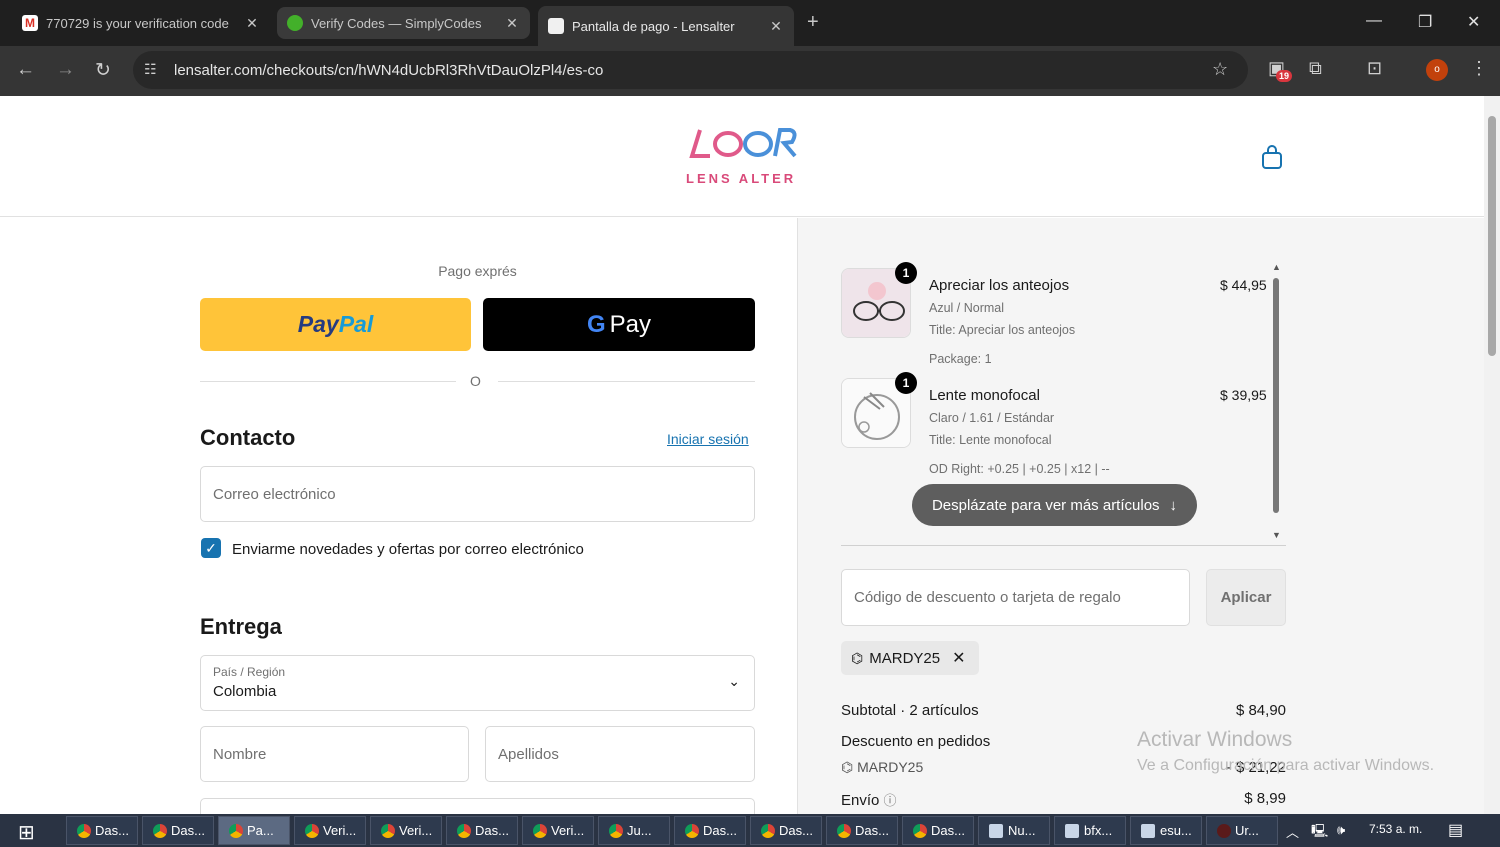 This screenshot has width=1500, height=847. What do you see at coordinates (1284, 76) in the screenshot?
I see `extension-badge: 19` at bounding box center [1284, 76].